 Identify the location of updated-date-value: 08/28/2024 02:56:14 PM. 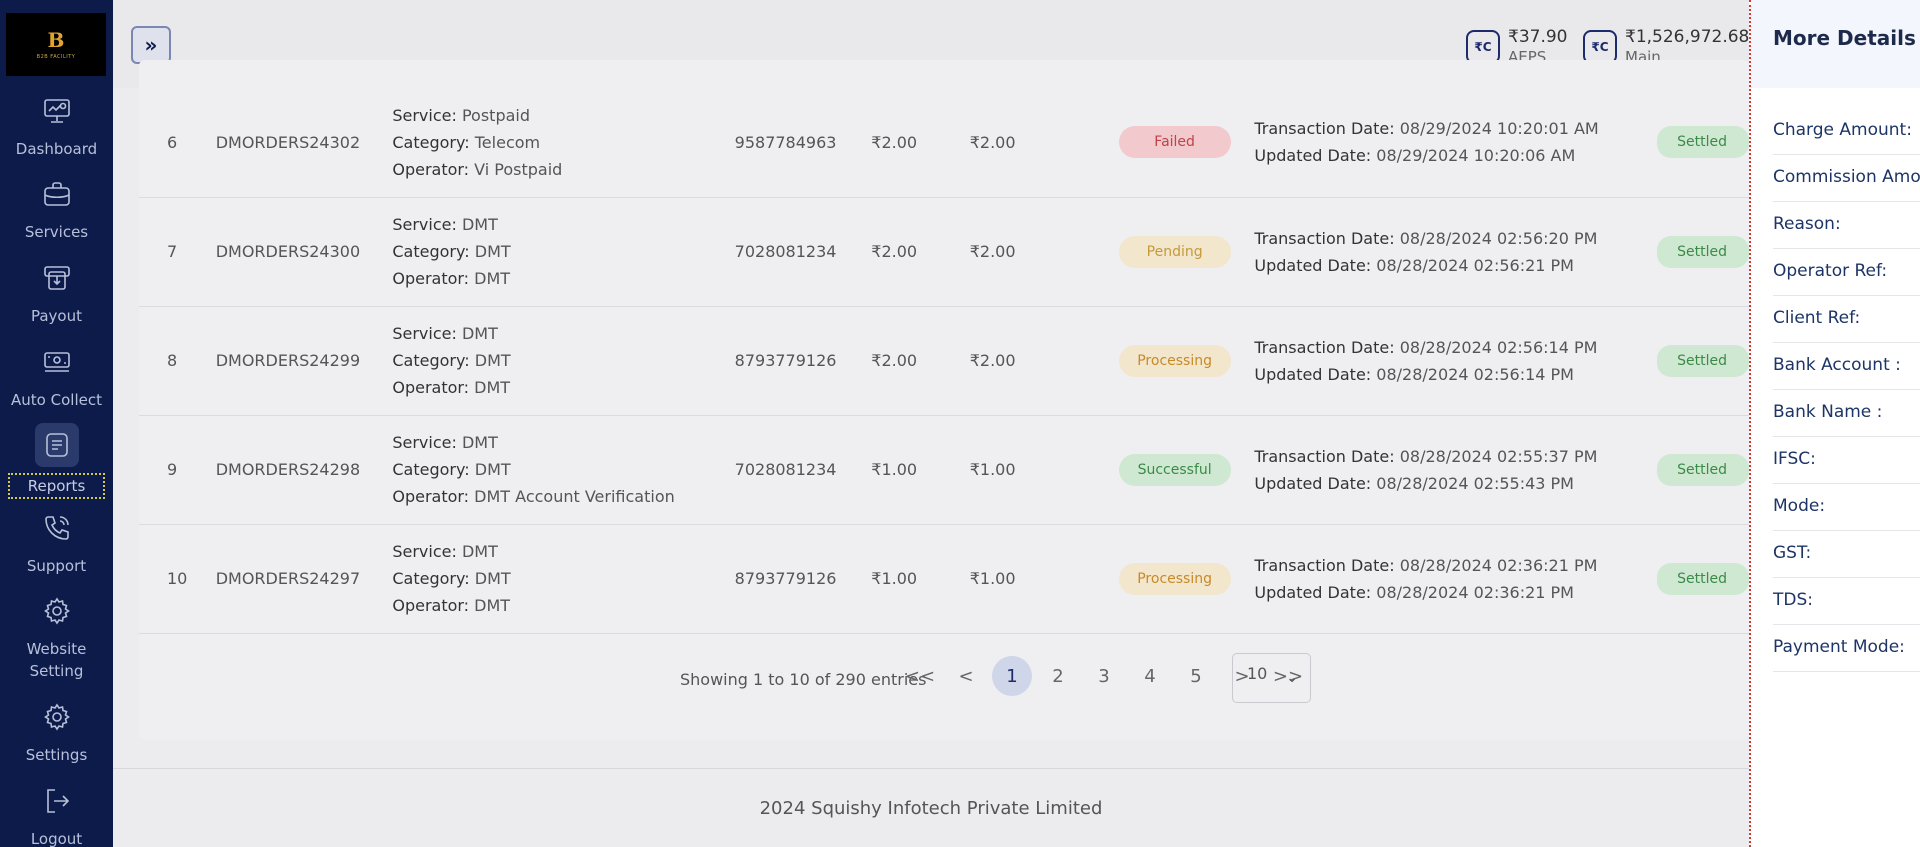
(1475, 374).